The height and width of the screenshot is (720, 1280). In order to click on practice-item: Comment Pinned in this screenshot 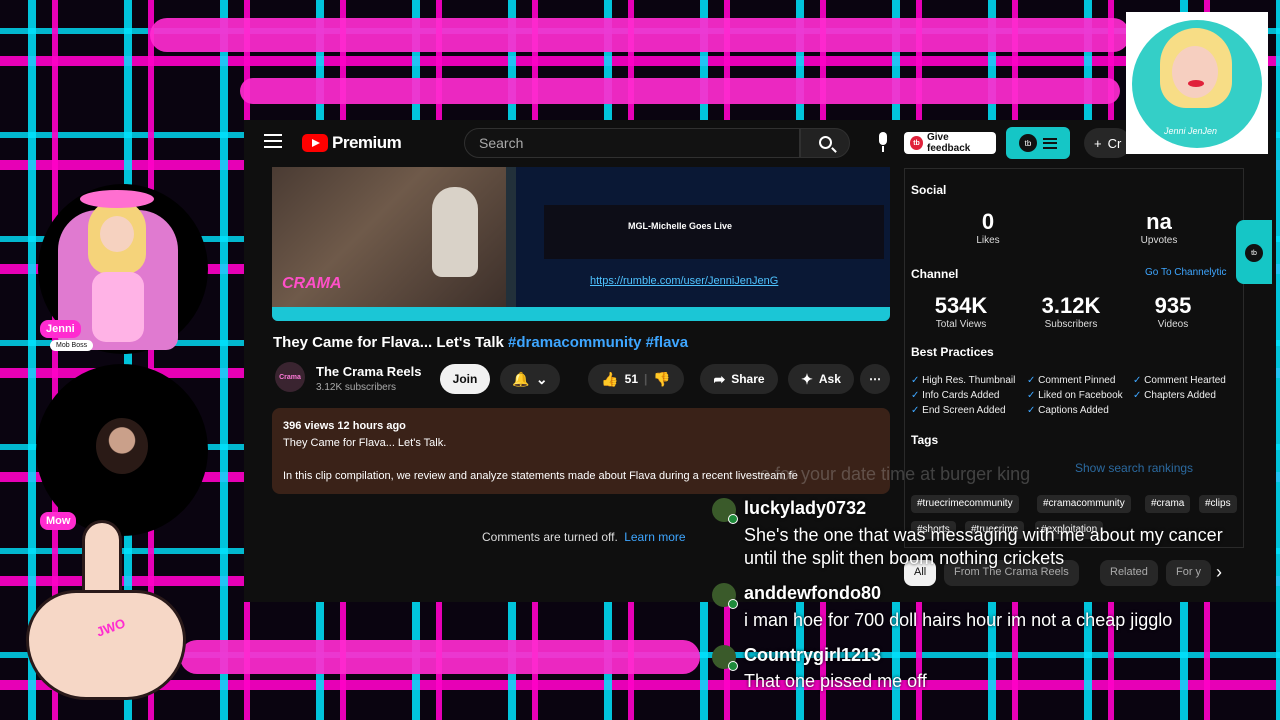, I will do `click(1071, 380)`.